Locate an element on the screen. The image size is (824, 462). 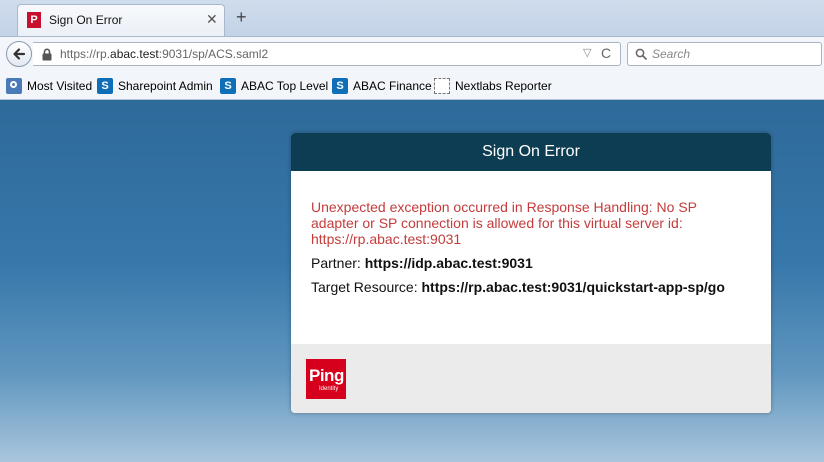
bookmark-nextlabs-reporter: Nextlabs Reporter is located at coordinates (493, 86).